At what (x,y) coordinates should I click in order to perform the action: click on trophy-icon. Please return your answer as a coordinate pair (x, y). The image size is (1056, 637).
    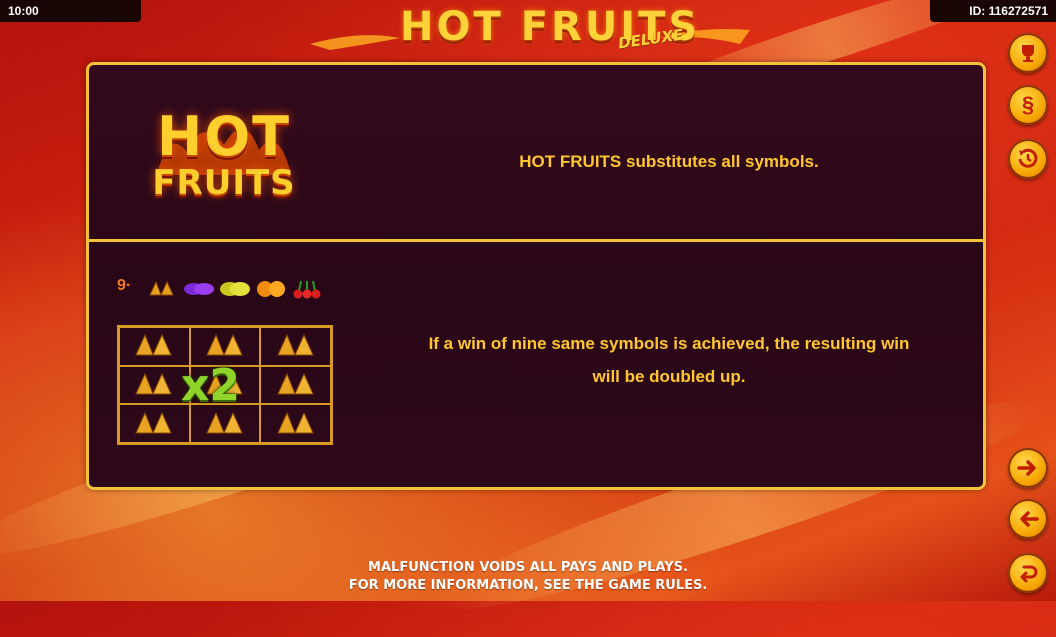
    Looking at the image, I should click on (1028, 53).